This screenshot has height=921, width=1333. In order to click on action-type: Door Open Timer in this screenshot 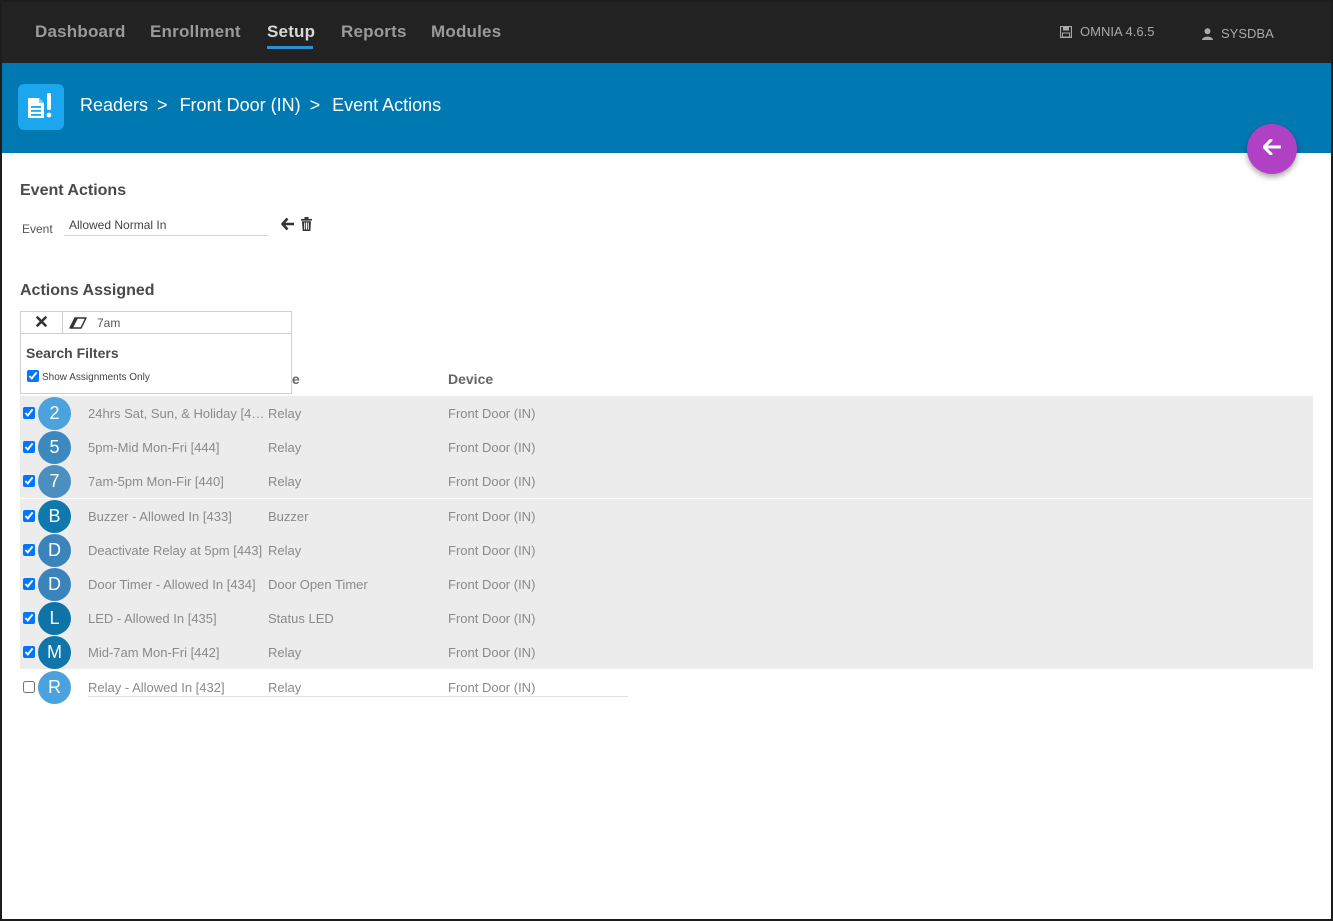, I will do `click(318, 584)`.